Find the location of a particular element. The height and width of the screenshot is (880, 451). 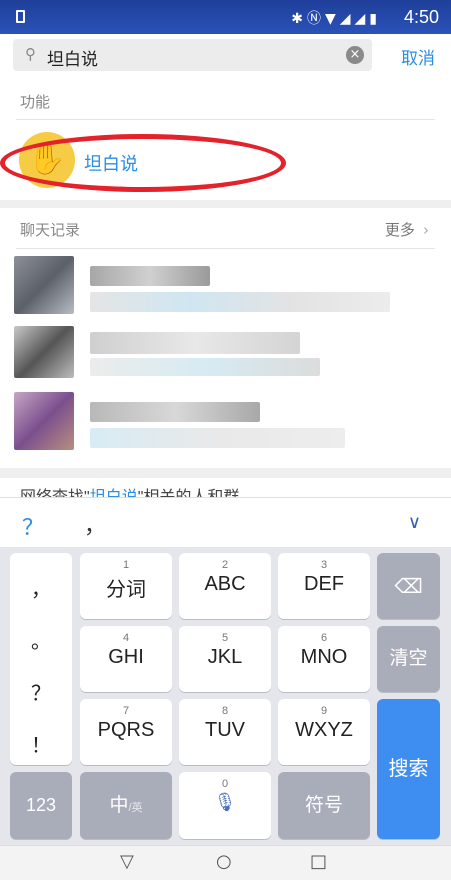

web-search-suffix: "相关的人和群 is located at coordinates (189, 493).